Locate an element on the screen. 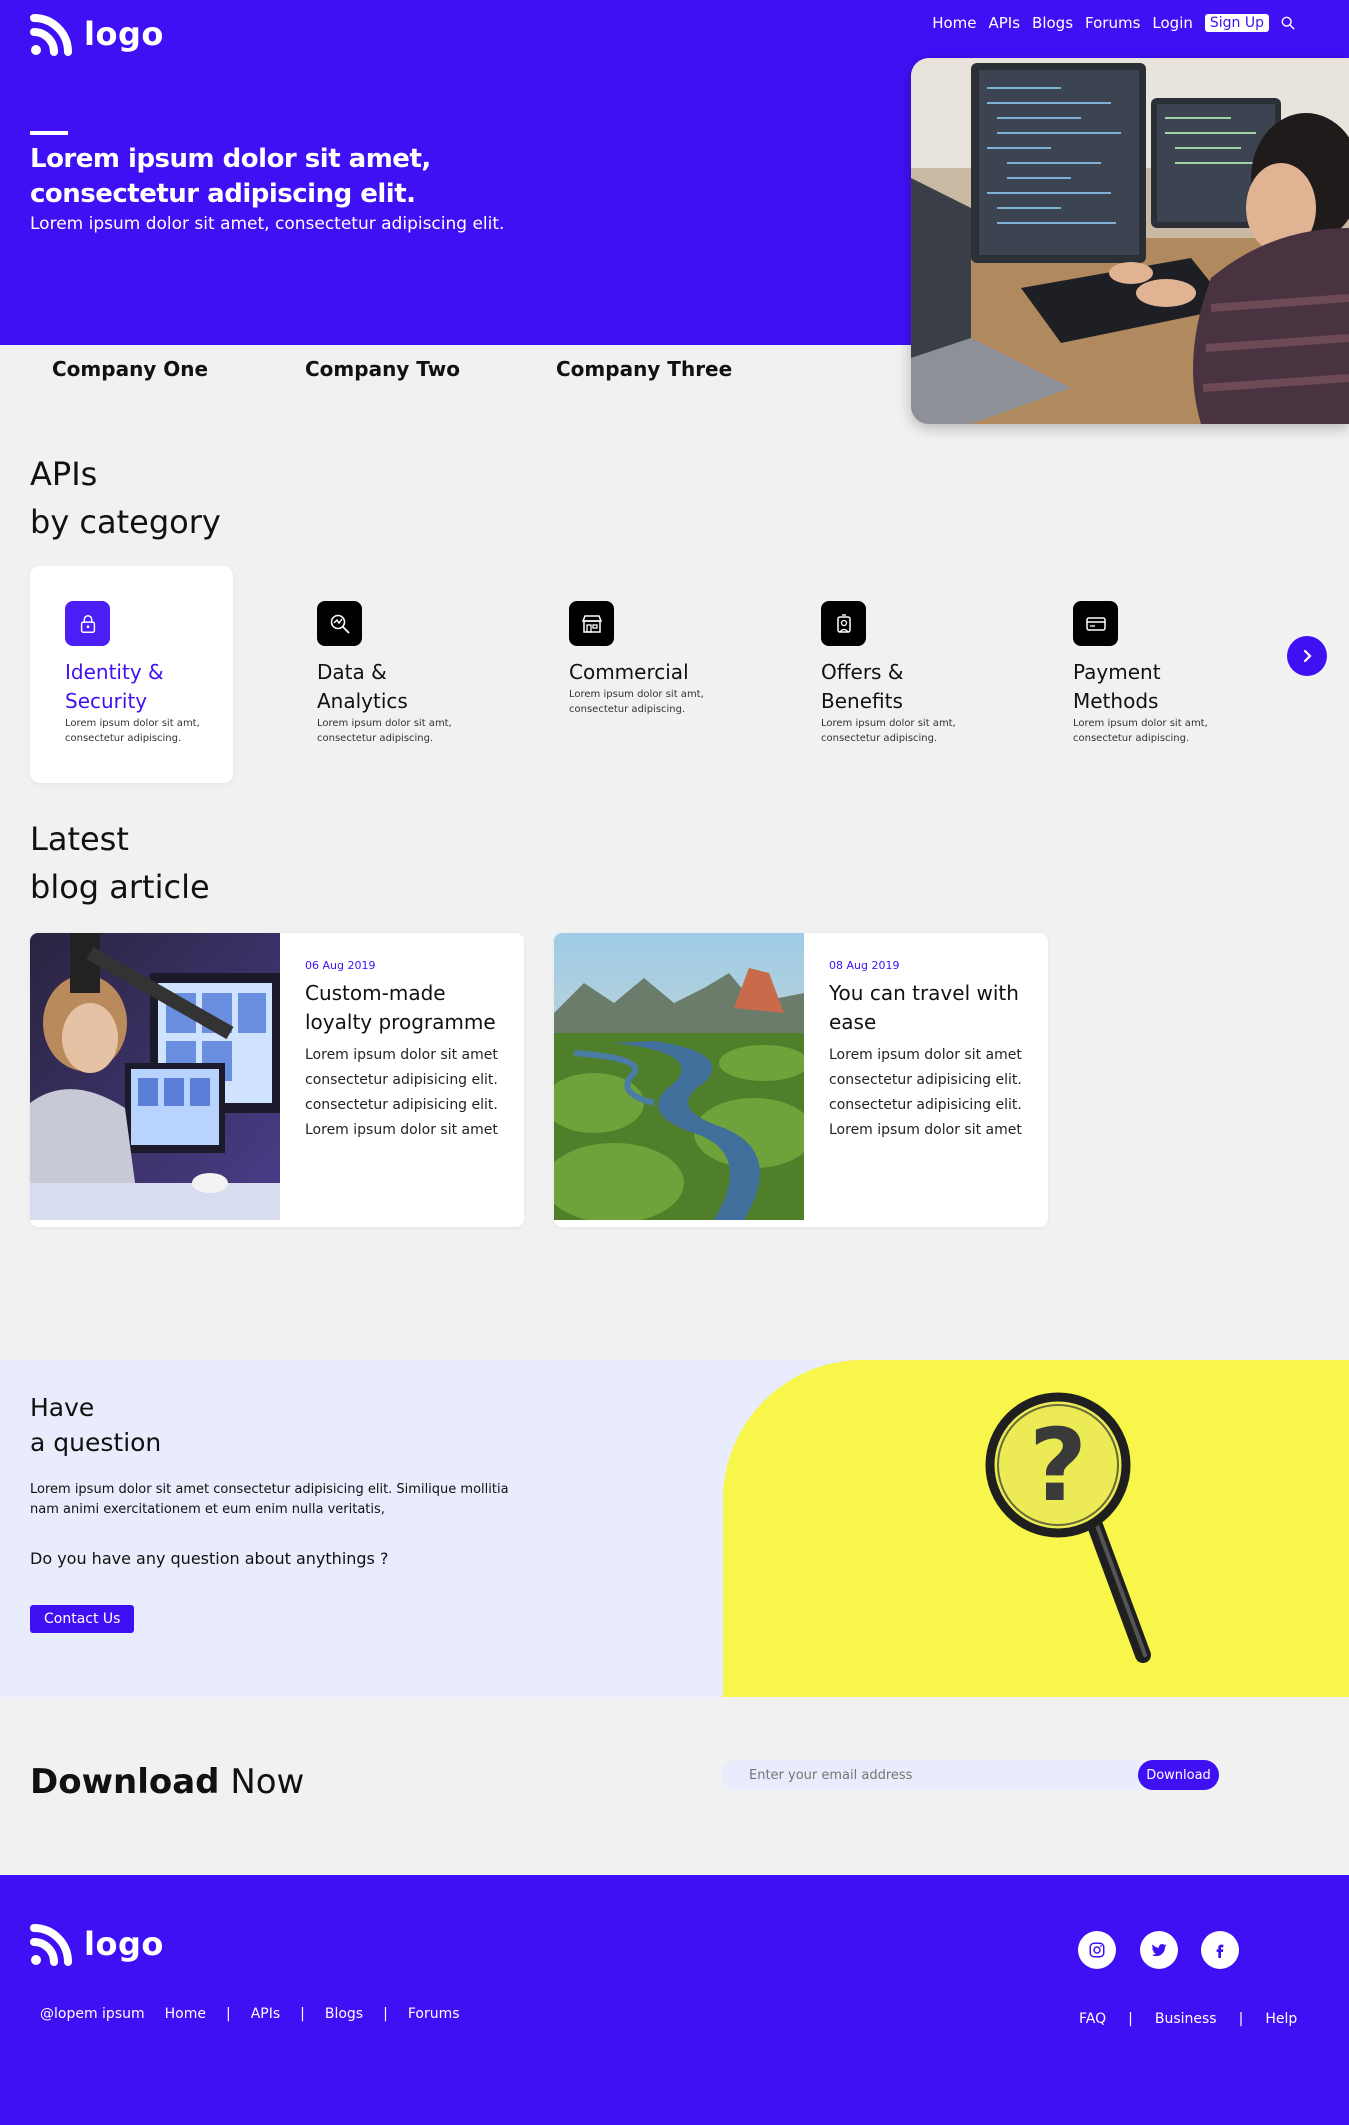 The height and width of the screenshot is (2125, 1349). footer-link-help: Help is located at coordinates (1281, 2019).